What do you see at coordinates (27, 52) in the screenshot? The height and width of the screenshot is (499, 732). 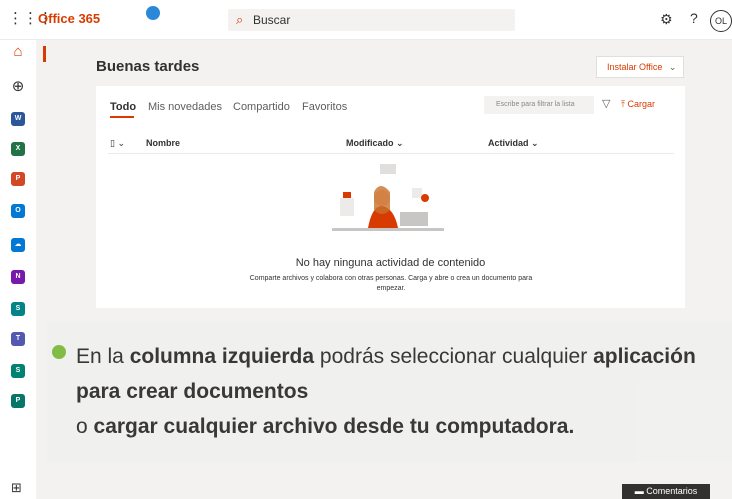 I see `sidebar-item-home: ⌂` at bounding box center [27, 52].